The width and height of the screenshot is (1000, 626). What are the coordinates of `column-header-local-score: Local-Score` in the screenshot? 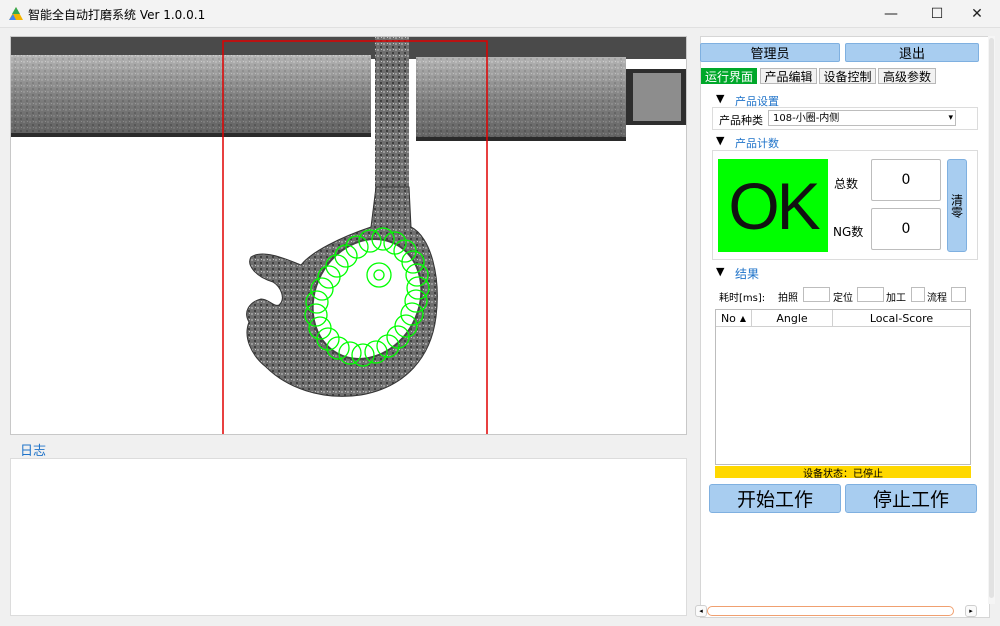 It's located at (901, 318).